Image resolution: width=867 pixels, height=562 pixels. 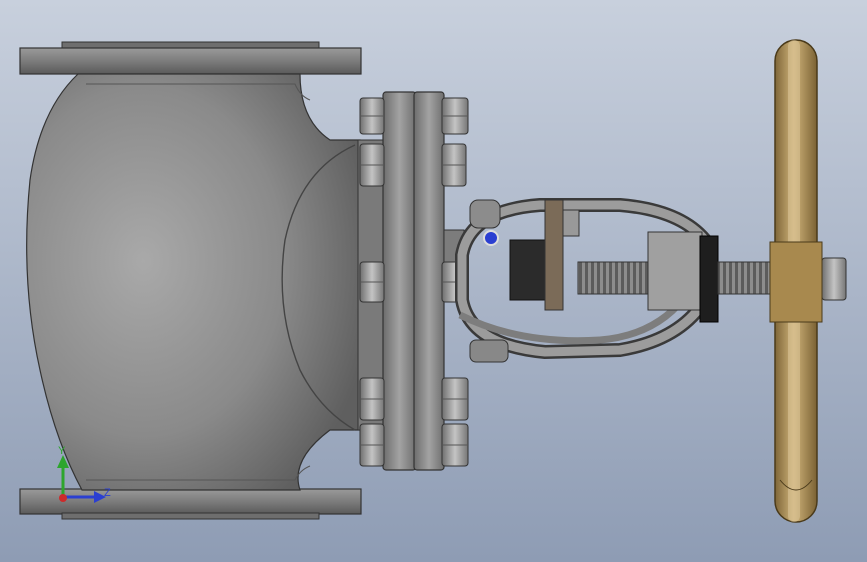 I want to click on stem-nut, so click(x=834, y=279).